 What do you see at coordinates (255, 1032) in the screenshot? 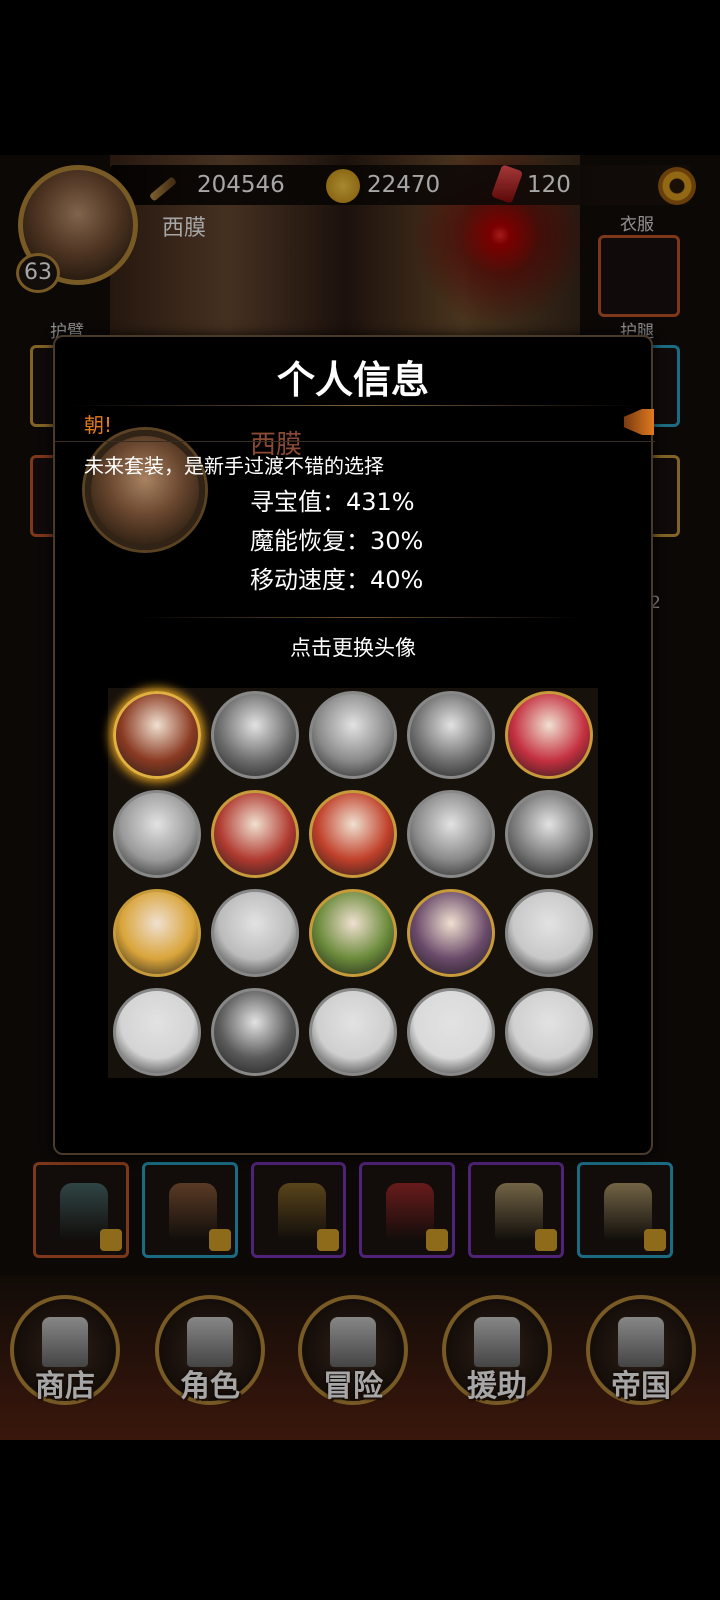
I see `hat-man-portrait-icon` at bounding box center [255, 1032].